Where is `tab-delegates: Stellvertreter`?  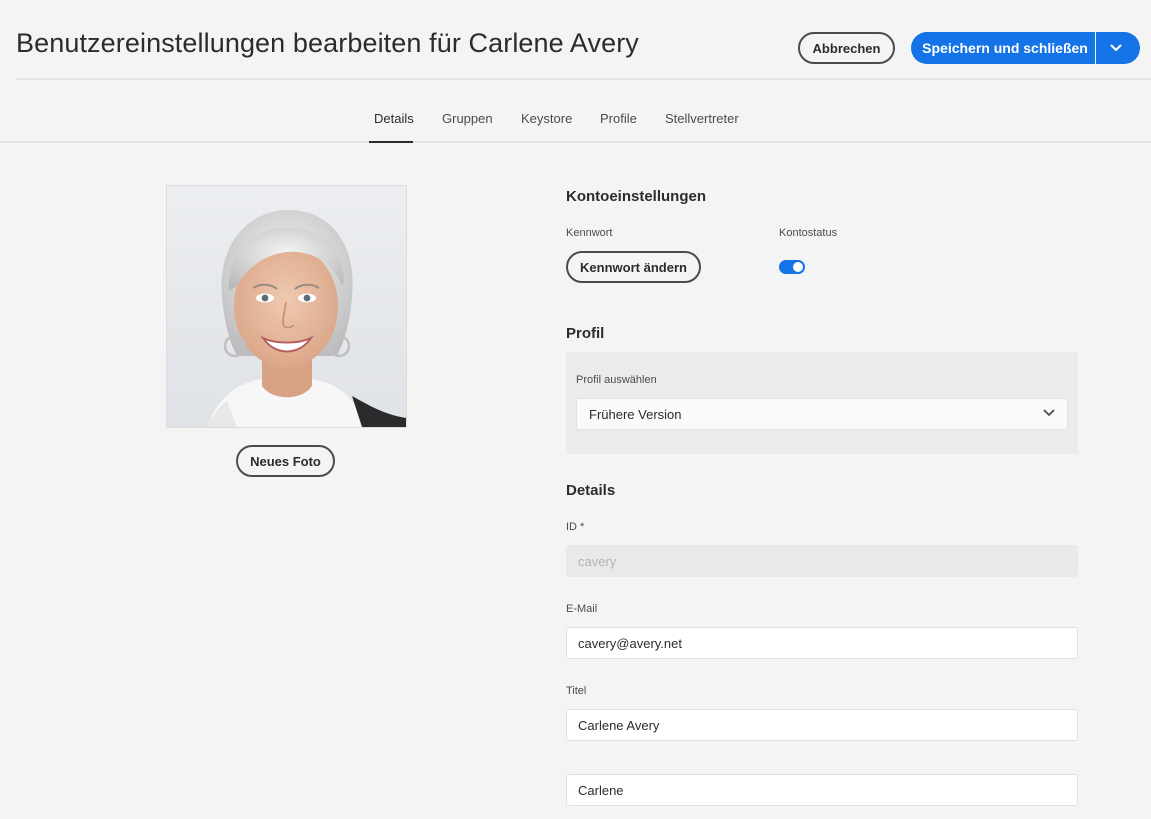
tab-delegates: Stellvertreter is located at coordinates (702, 118).